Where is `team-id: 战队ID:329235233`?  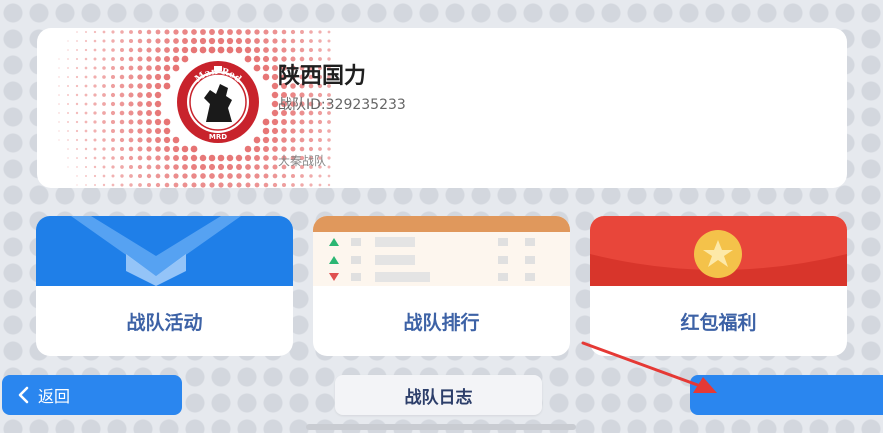 team-id: 战队ID:329235233 is located at coordinates (342, 105).